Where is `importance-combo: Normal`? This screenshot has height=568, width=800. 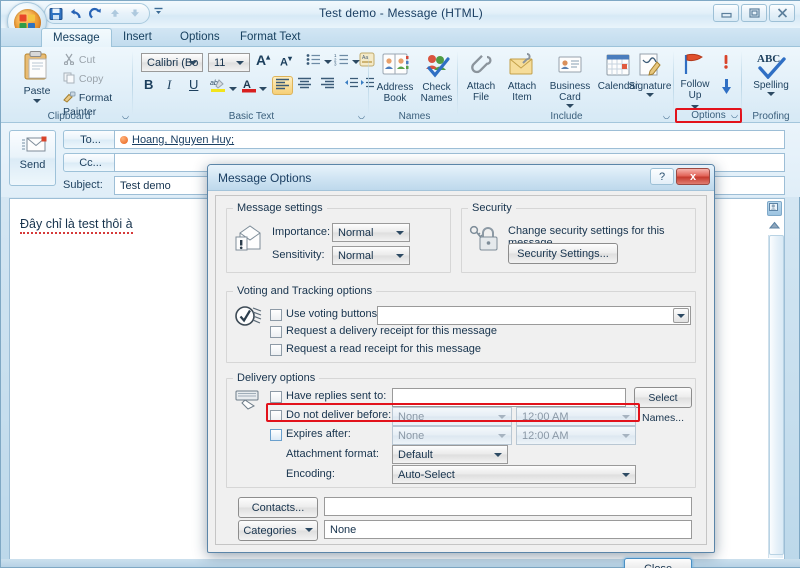
importance-combo: Normal is located at coordinates (371, 232).